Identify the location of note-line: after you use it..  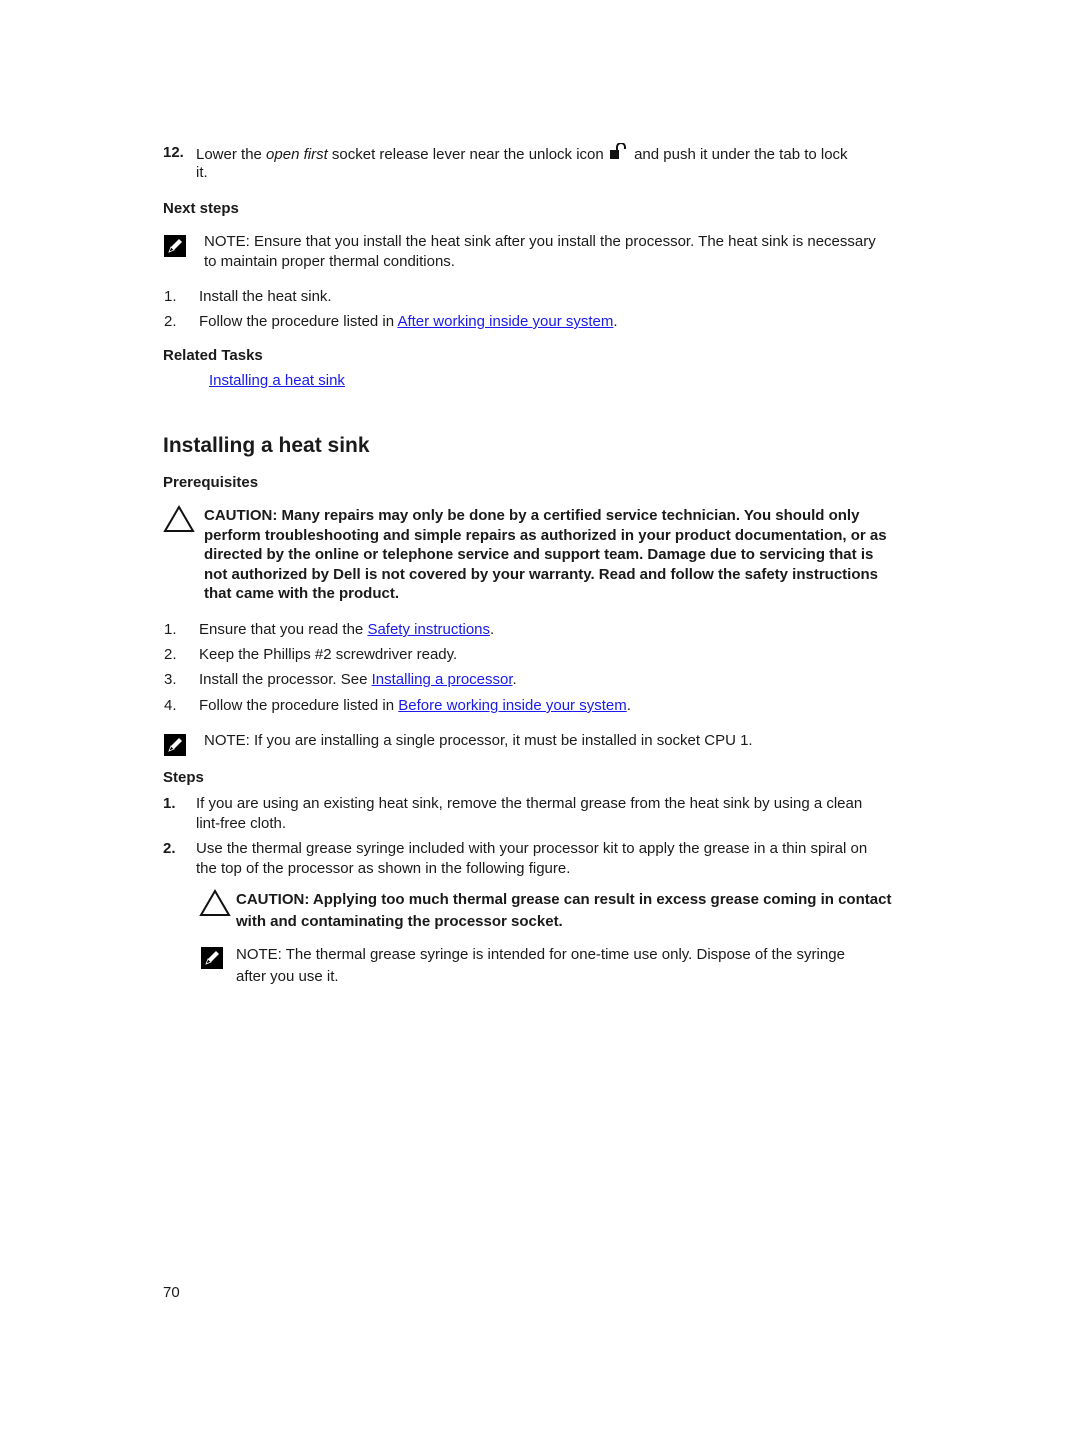
(287, 976).